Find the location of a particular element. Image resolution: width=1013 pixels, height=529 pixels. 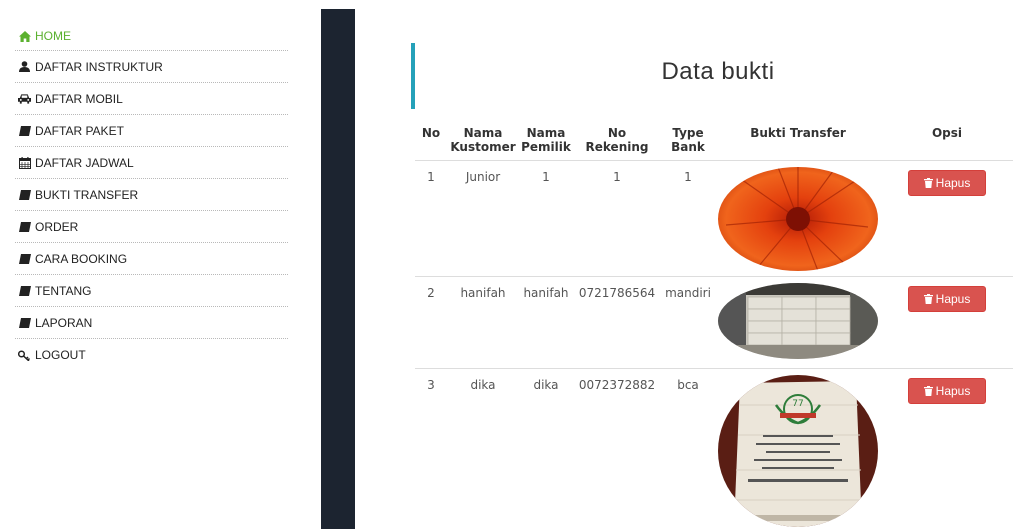

sidebar-item-bukti-transfer: BUKTI TRANSFER is located at coordinates (151, 195).